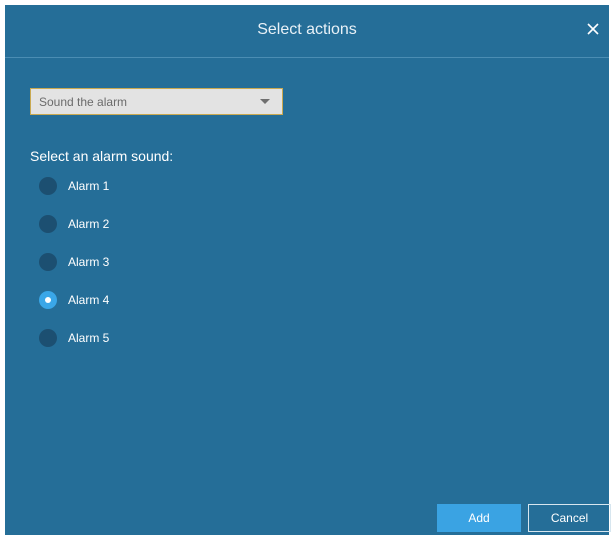  Describe the element at coordinates (89, 186) in the screenshot. I see `alarm-option-label: Alarm 1` at that location.